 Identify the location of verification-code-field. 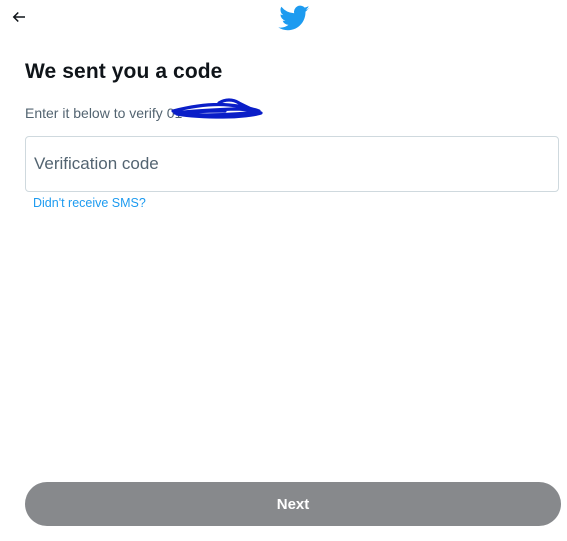
(292, 164).